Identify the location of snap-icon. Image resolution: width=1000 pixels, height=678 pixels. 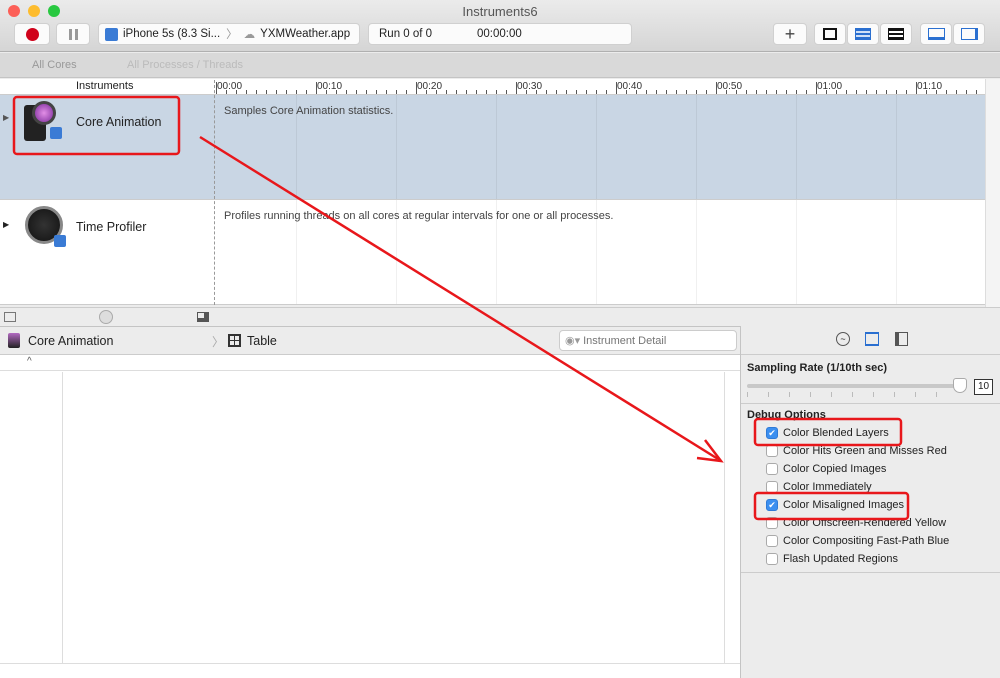
(203, 317).